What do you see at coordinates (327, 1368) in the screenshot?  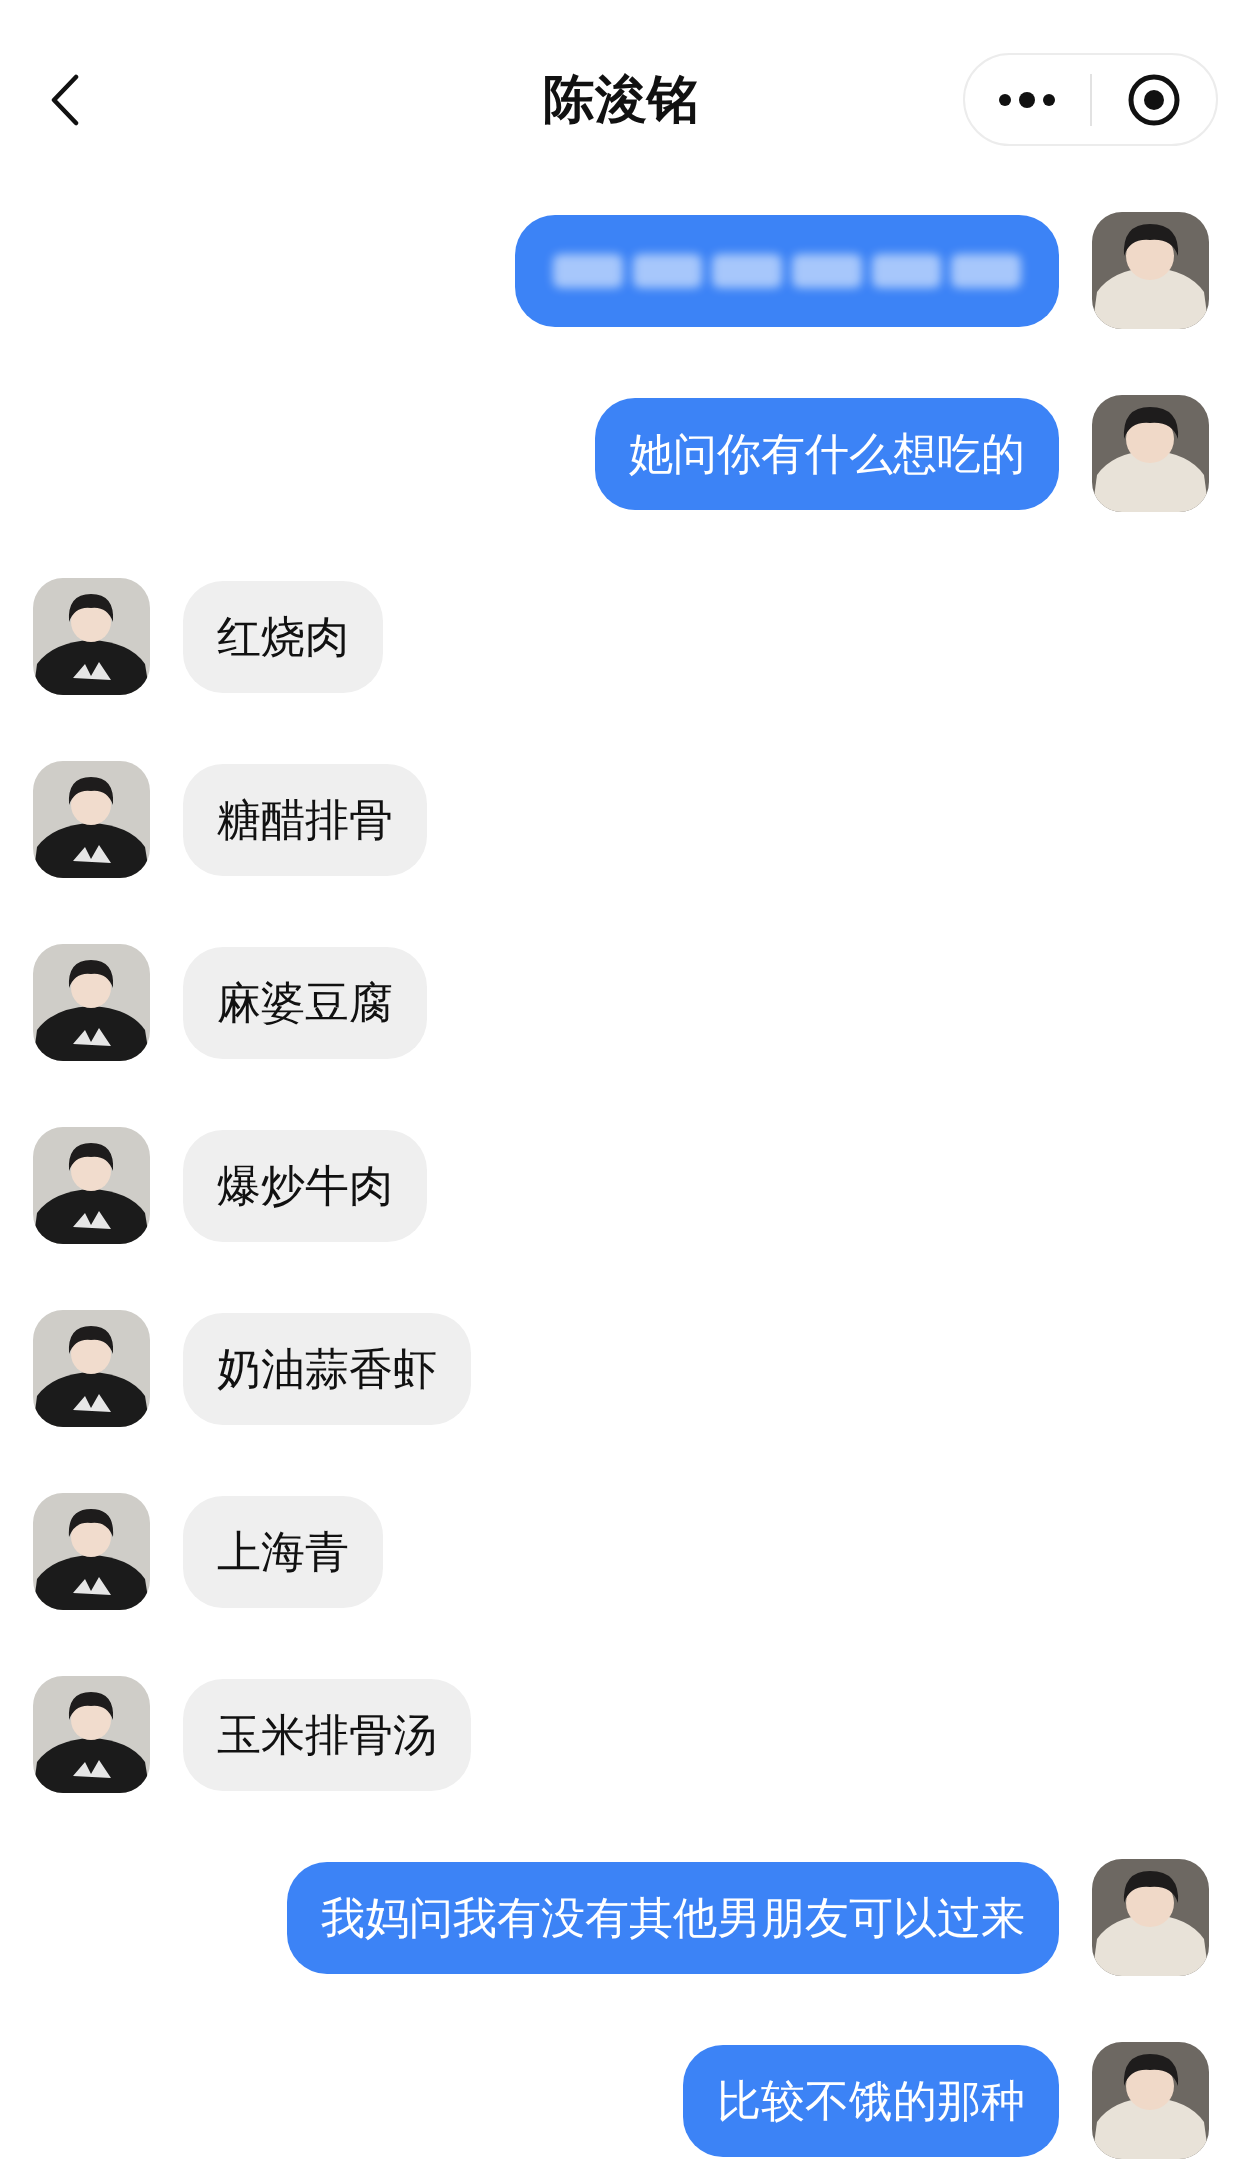 I see `message-bubble: 奶油蒜香虾` at bounding box center [327, 1368].